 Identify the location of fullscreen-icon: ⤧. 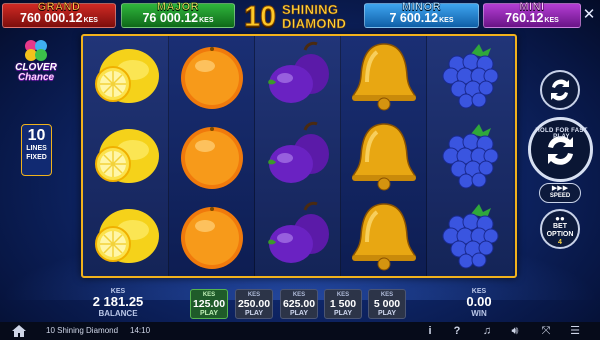
(546, 331).